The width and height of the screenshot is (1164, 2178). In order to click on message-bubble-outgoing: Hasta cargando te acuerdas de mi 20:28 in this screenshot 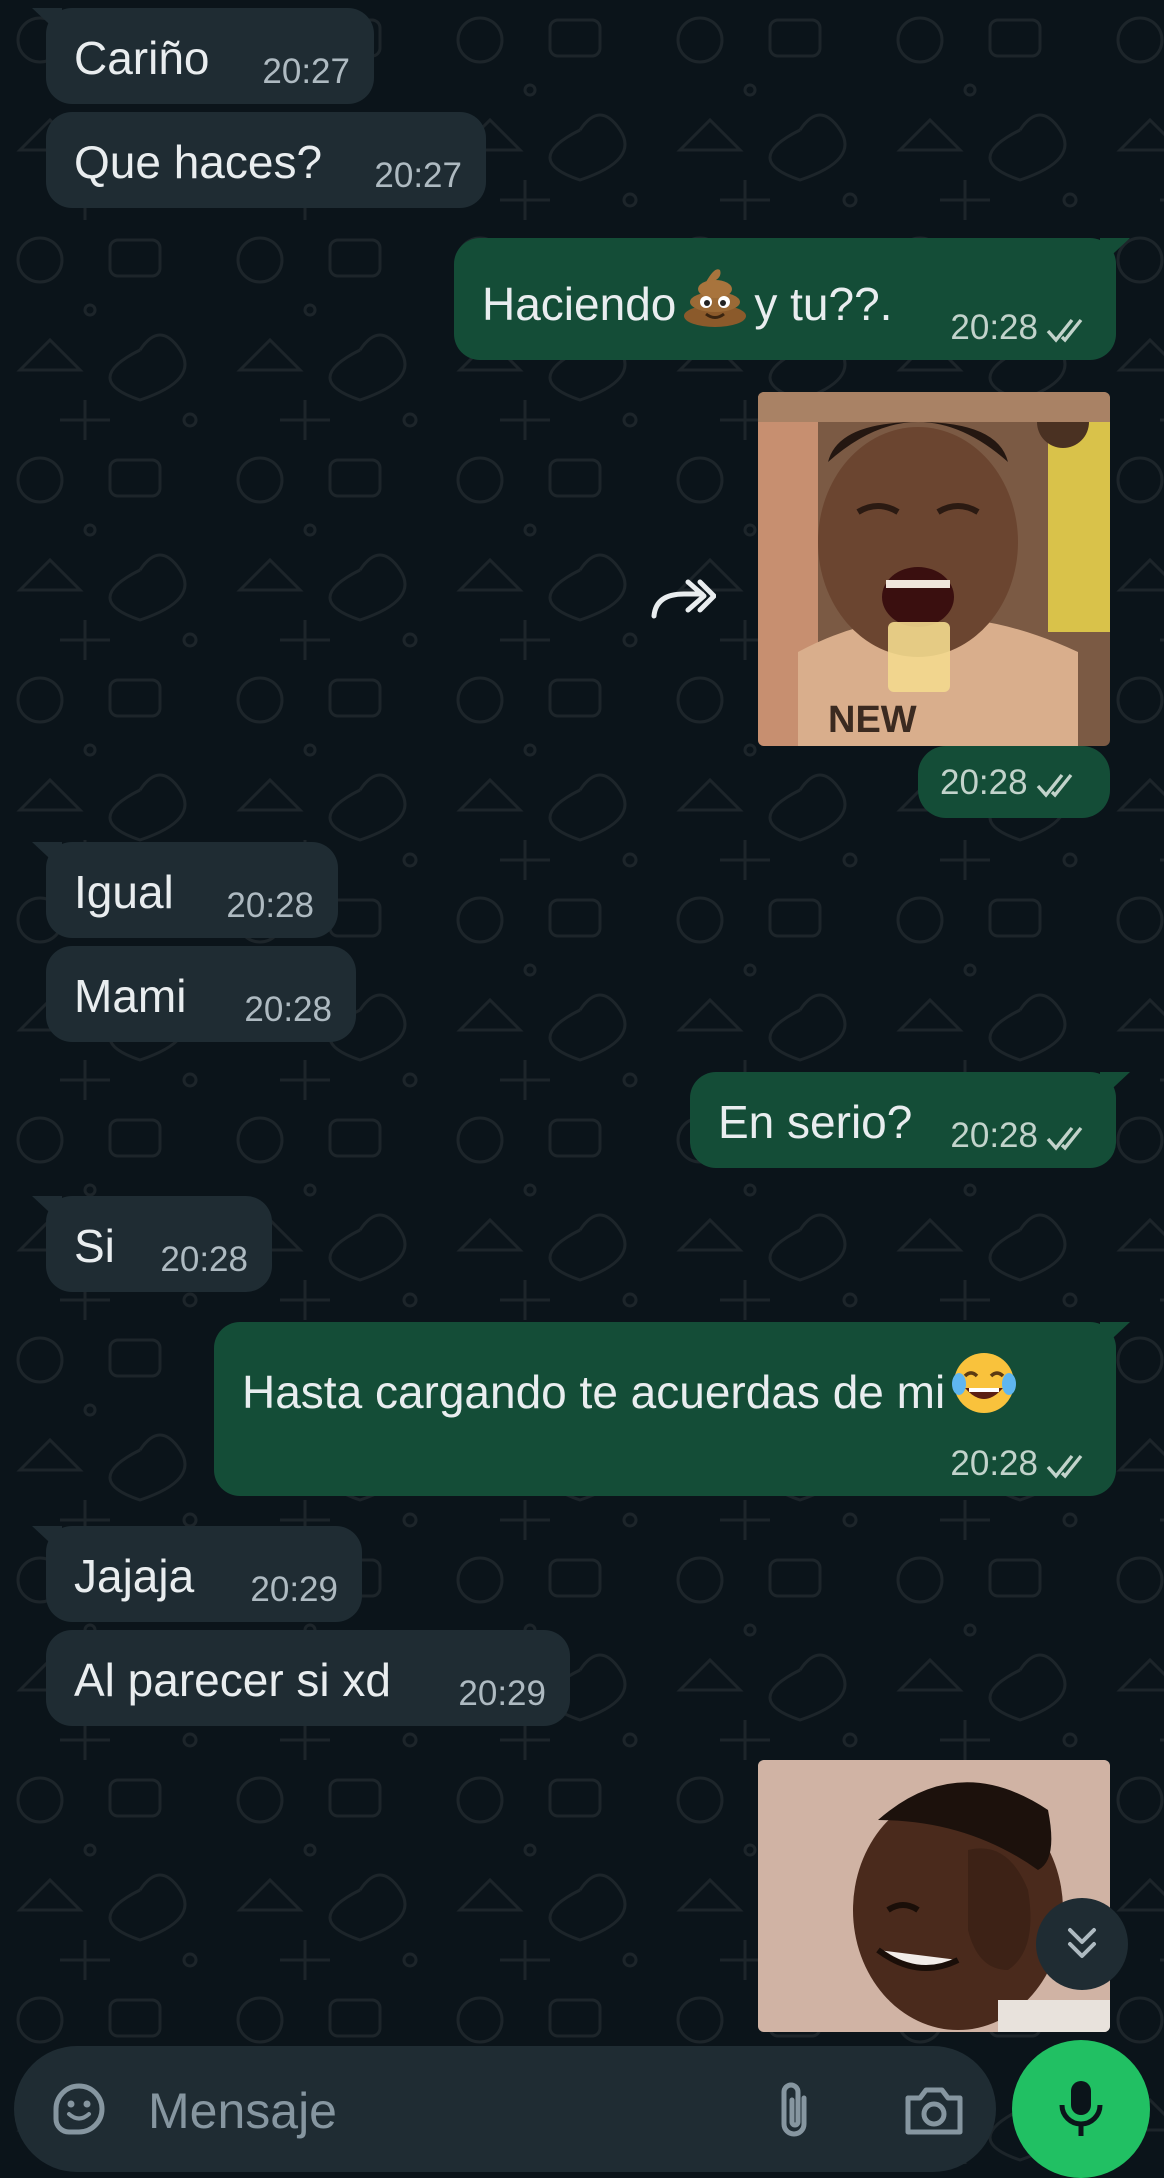, I will do `click(672, 1409)`.